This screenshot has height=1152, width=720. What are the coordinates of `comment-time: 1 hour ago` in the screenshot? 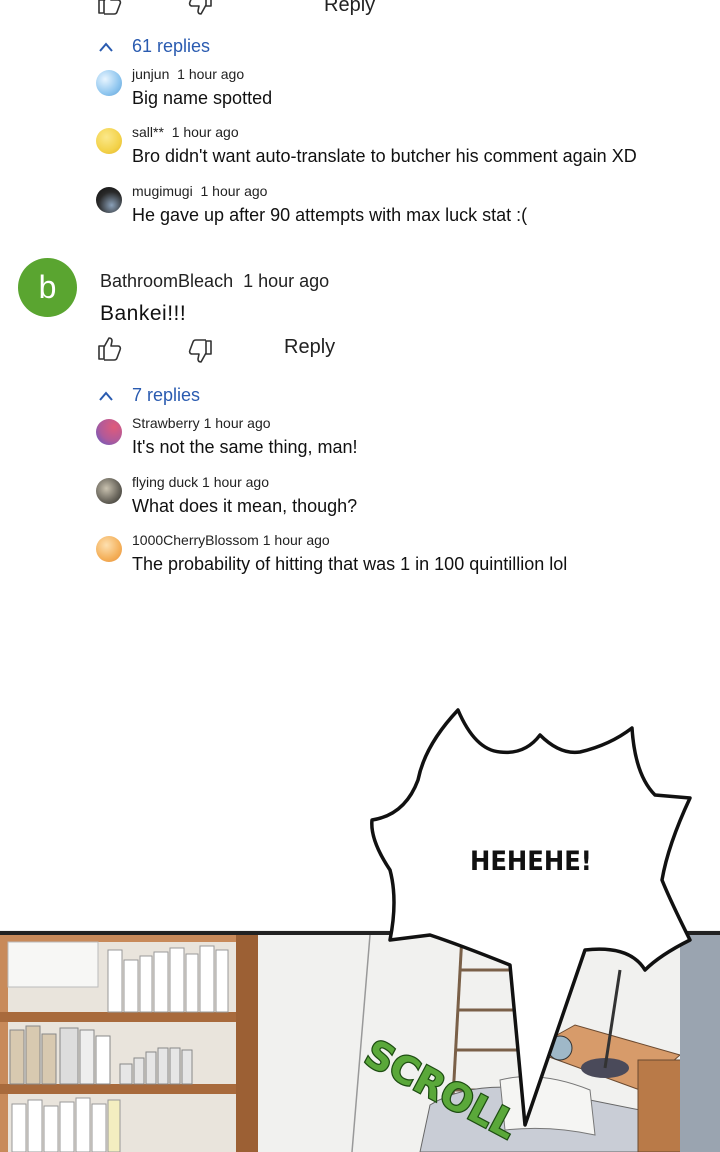 It's located at (286, 281).